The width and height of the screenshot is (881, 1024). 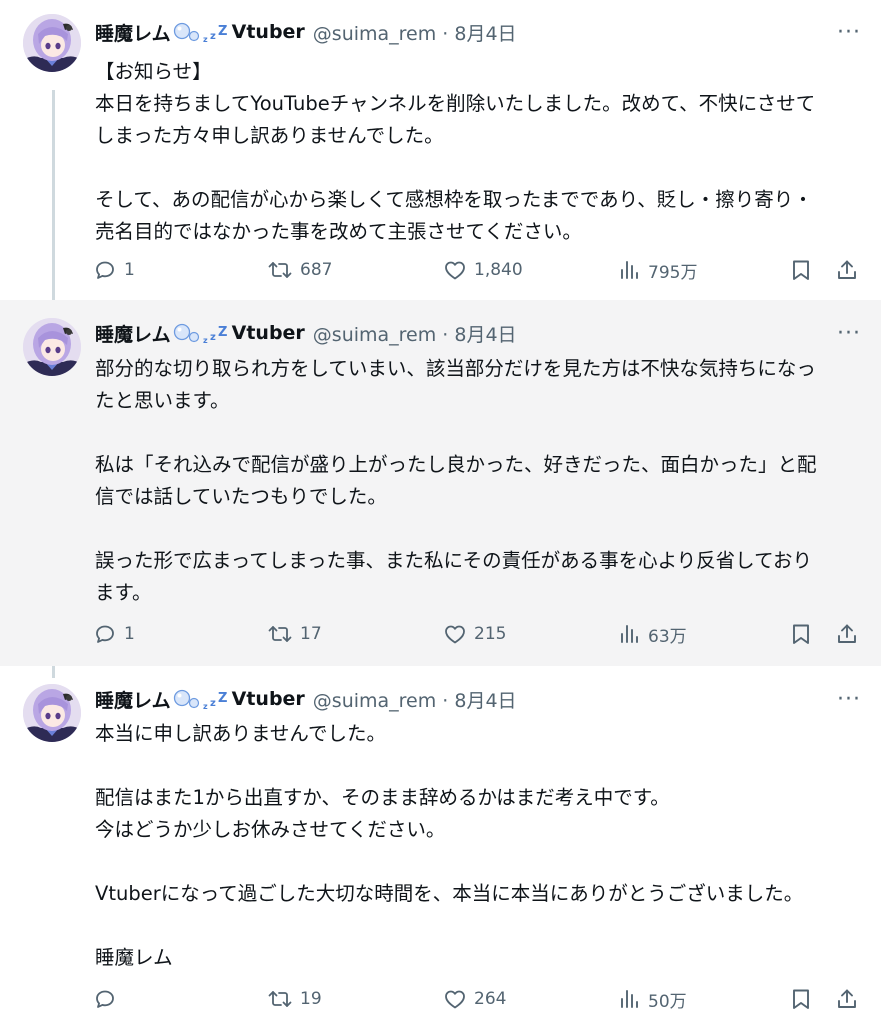 What do you see at coordinates (269, 135) in the screenshot?
I see `tweet-text-line: しまった方々申し訳ありませんでした。` at bounding box center [269, 135].